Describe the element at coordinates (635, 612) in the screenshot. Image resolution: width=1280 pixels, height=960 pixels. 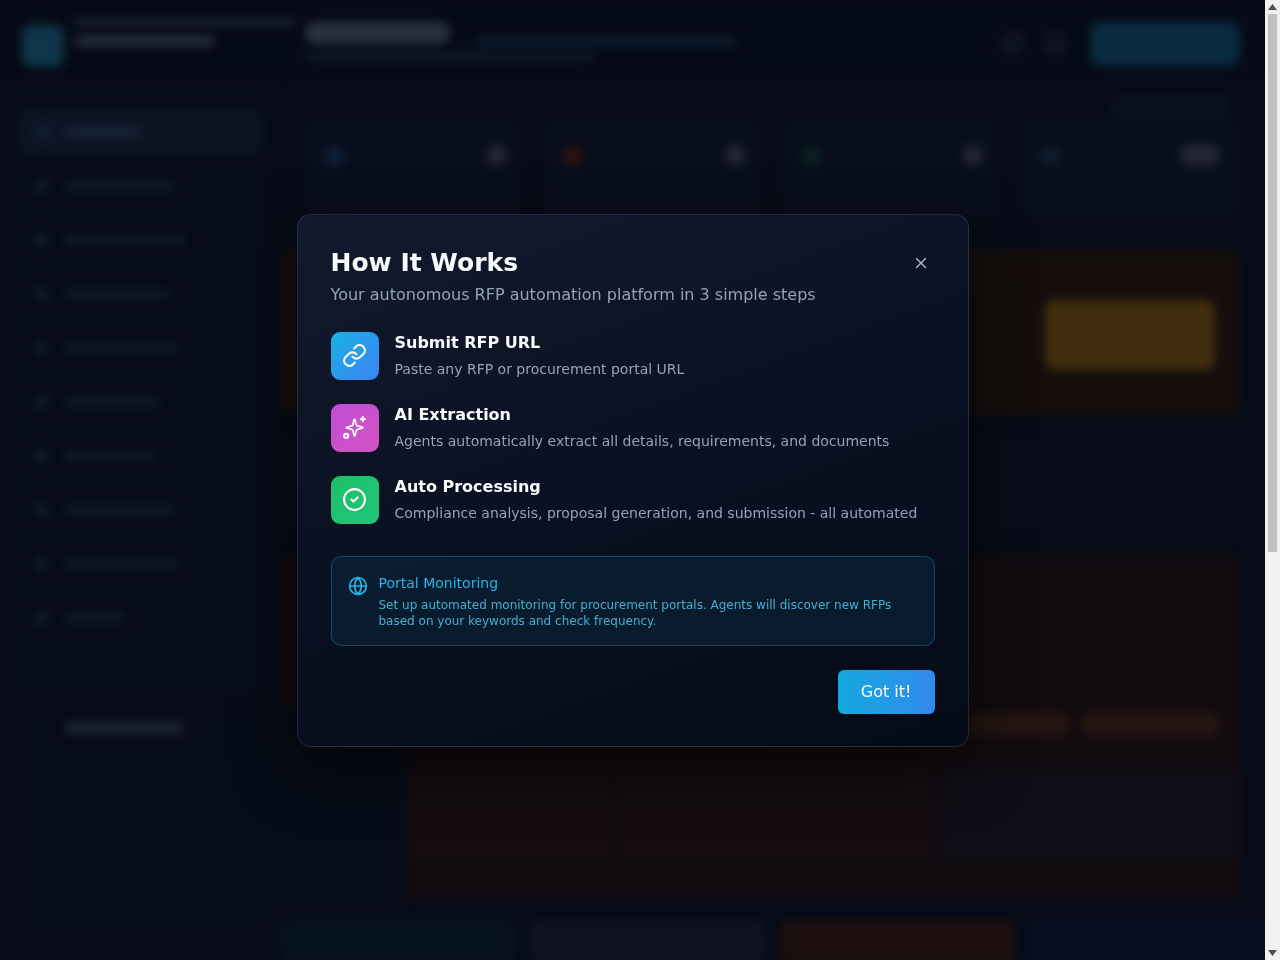
I see `info-text: Set up automated monitoring for procurement portals. Agents will discover new RFPs based on your keywords and check frequency.` at that location.